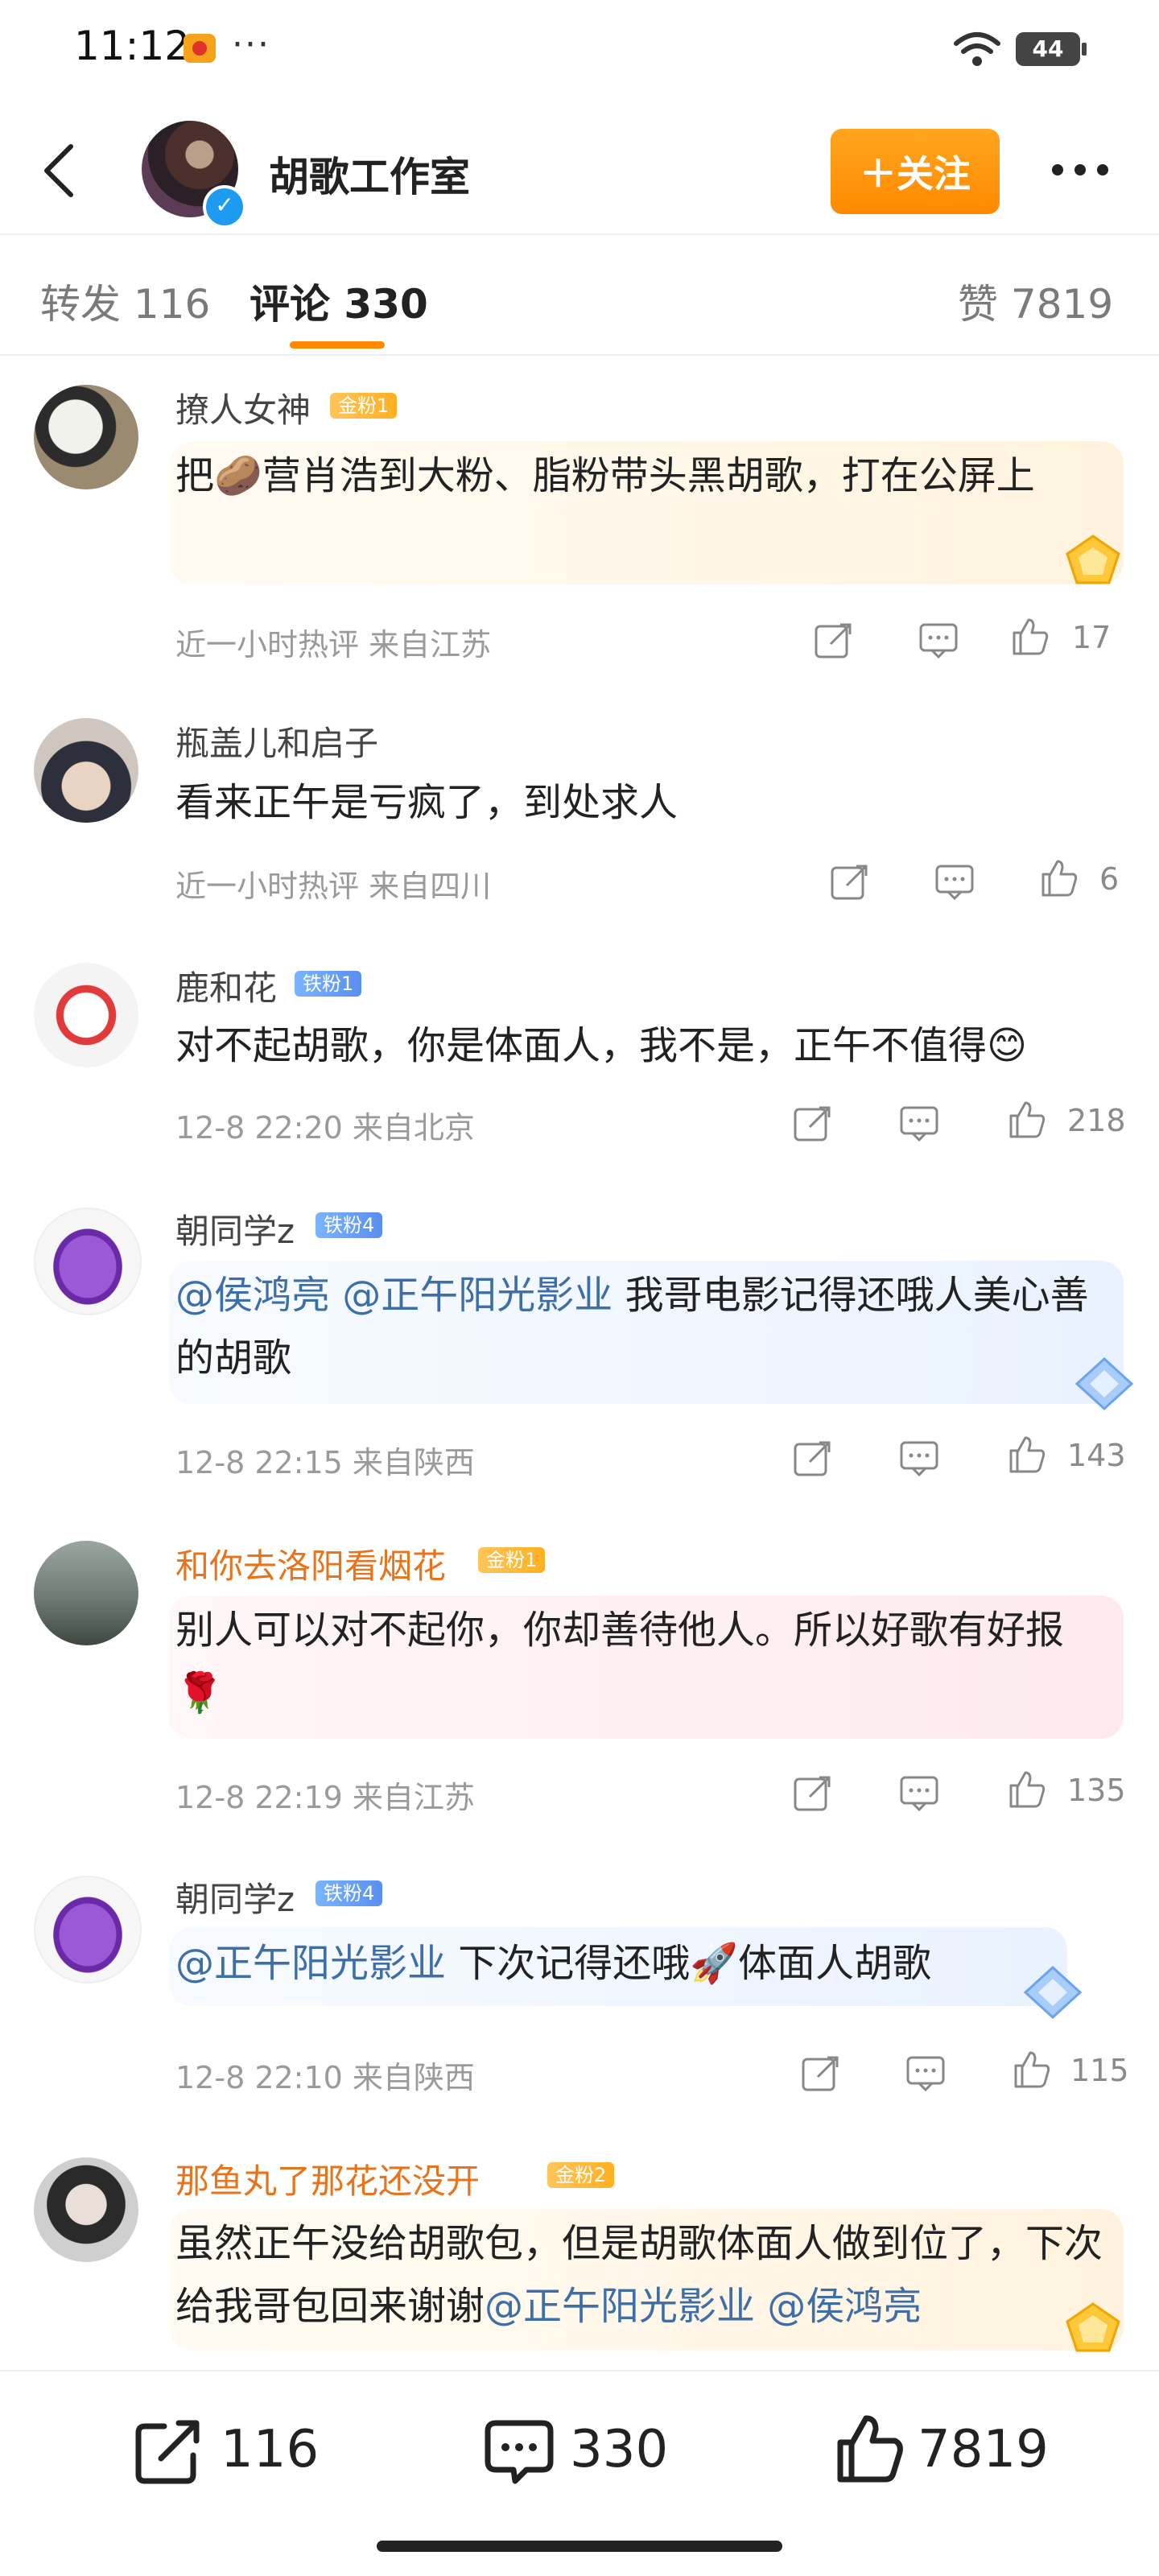 Image resolution: width=1159 pixels, height=2576 pixels. Describe the element at coordinates (1109, 879) in the screenshot. I see `like-count: 6` at that location.